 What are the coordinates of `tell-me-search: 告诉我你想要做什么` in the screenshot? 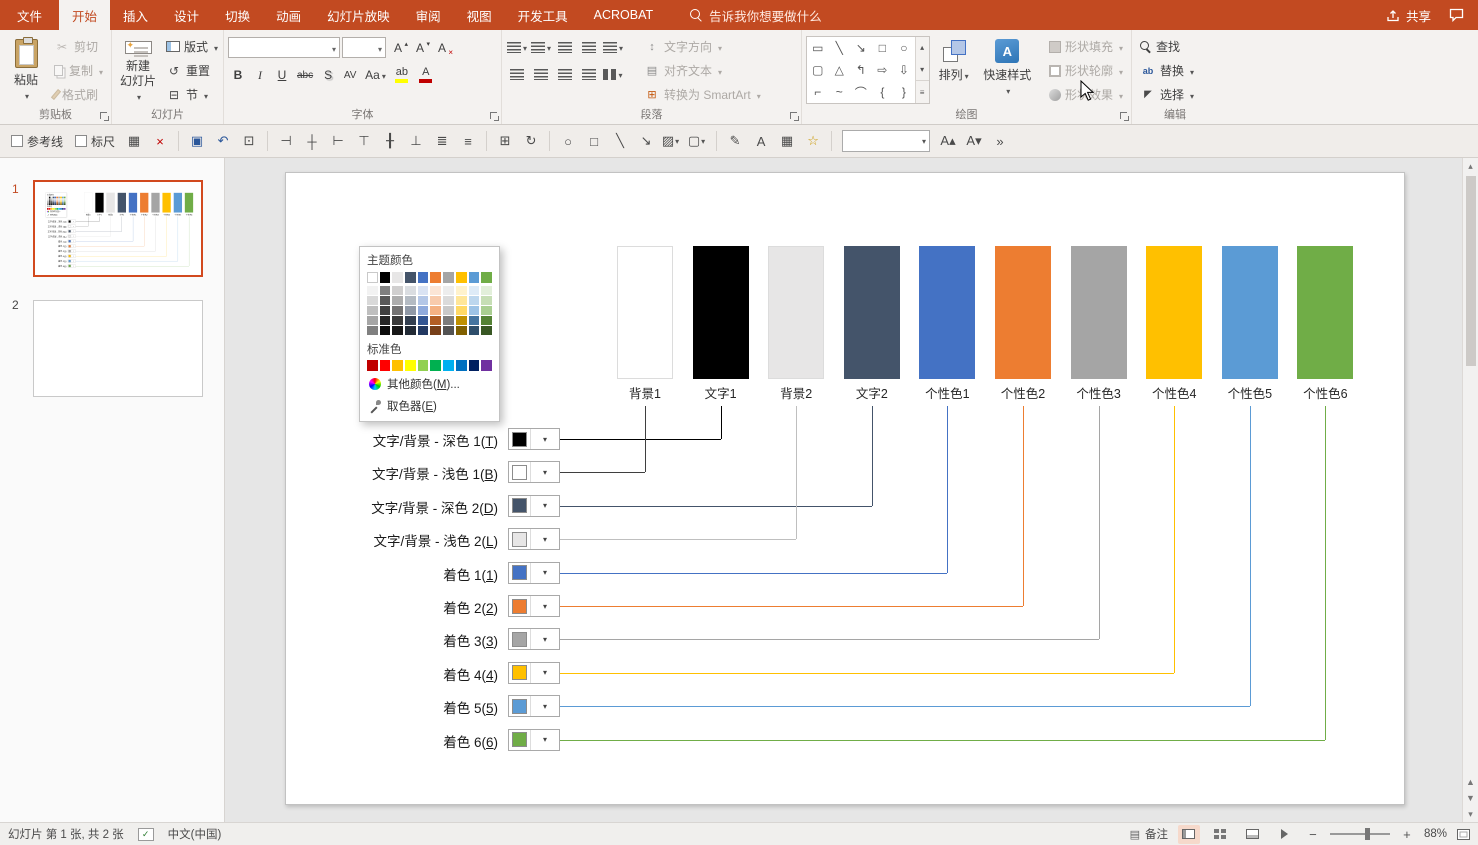 It's located at (756, 15).